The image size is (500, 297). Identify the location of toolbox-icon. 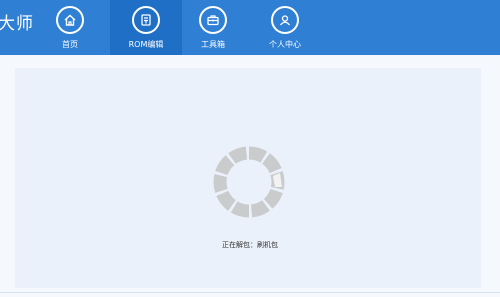
(213, 20).